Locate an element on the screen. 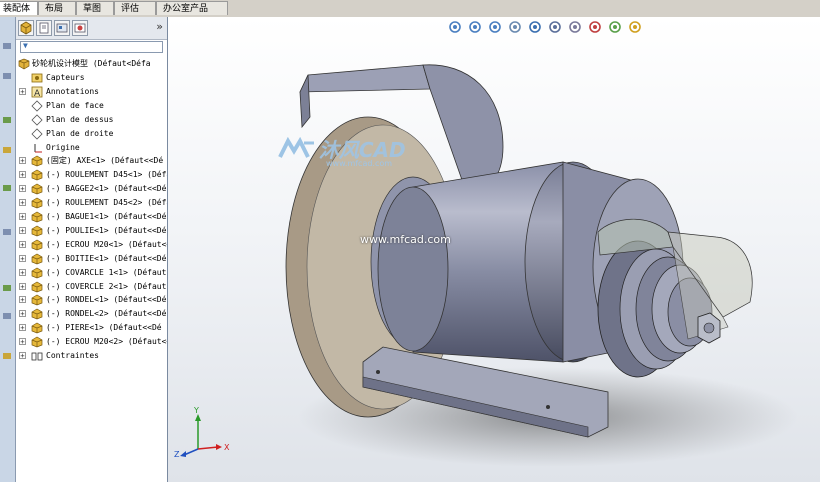 This screenshot has width=820, height=482. tree-item: + (固定) AXE<1> (Défaut<<Dé is located at coordinates (91, 161).